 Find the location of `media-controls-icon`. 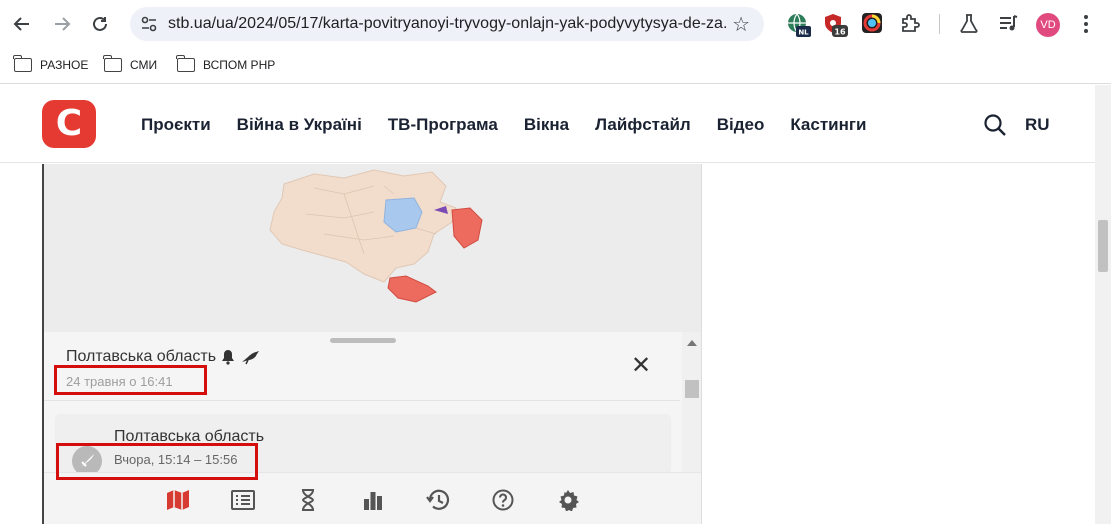

media-controls-icon is located at coordinates (1009, 24).